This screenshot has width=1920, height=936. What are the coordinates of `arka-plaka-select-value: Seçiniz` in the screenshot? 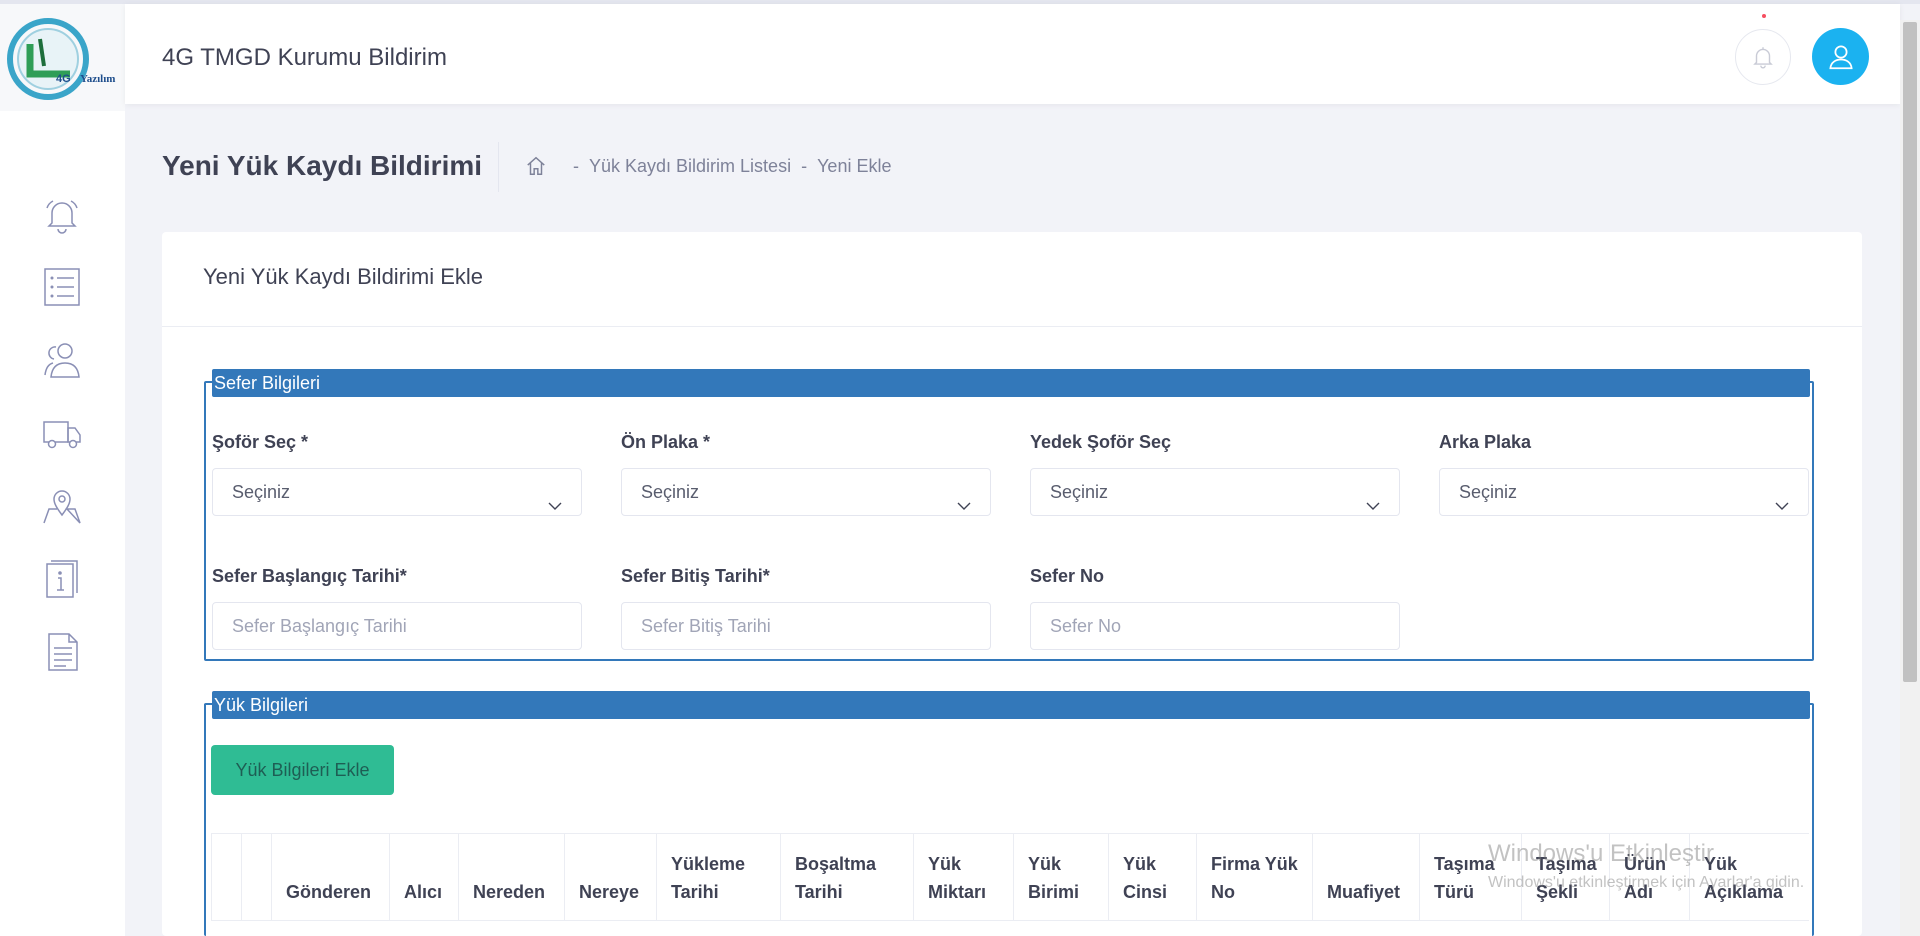 It's located at (1488, 492).